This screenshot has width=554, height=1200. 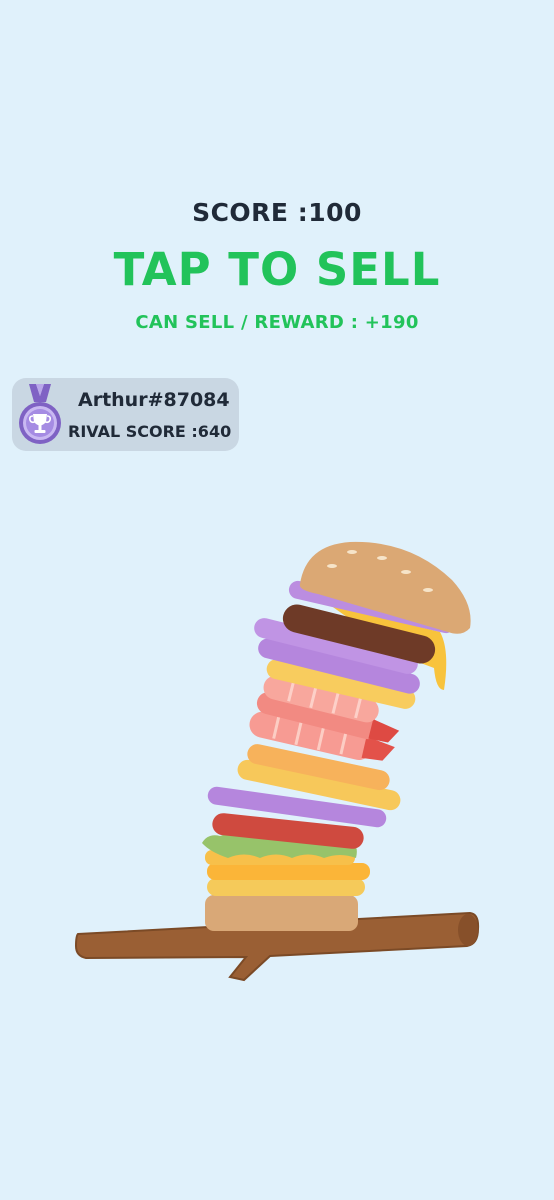 What do you see at coordinates (277, 322) in the screenshot?
I see `reward-label: CAN SELL / REWARD : +190` at bounding box center [277, 322].